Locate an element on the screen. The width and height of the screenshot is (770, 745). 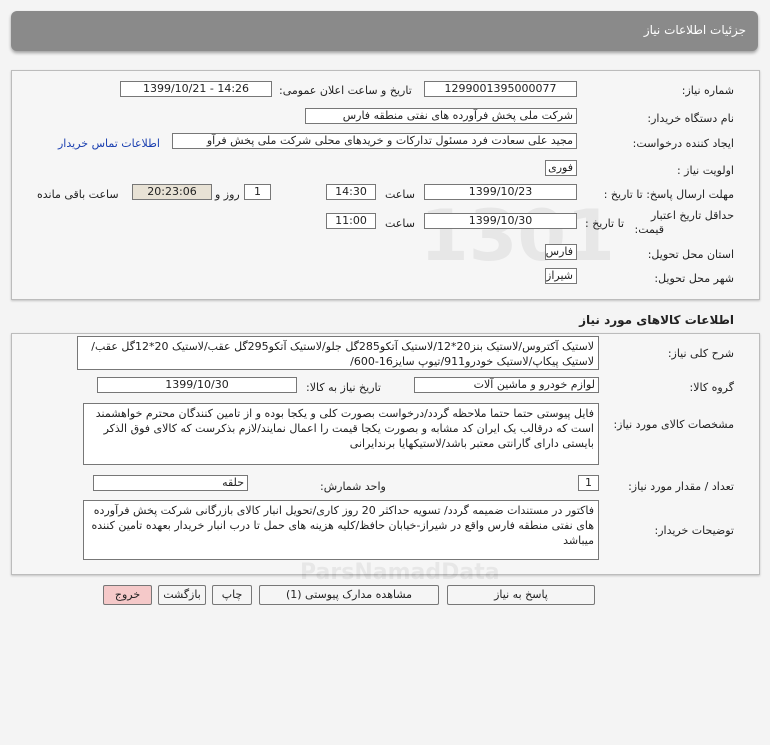
remaining-days-field: 1 is located at coordinates (257, 192).